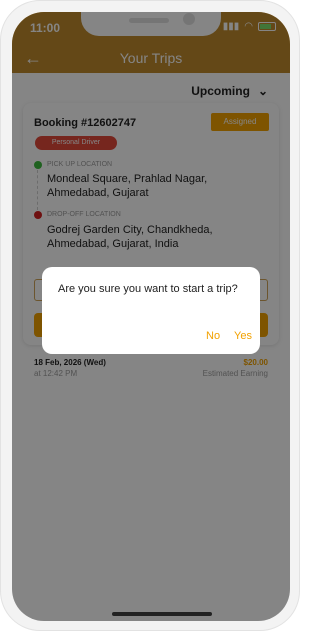 This screenshot has width=320, height=631. What do you see at coordinates (162, 614) in the screenshot?
I see `home-indicator` at bounding box center [162, 614].